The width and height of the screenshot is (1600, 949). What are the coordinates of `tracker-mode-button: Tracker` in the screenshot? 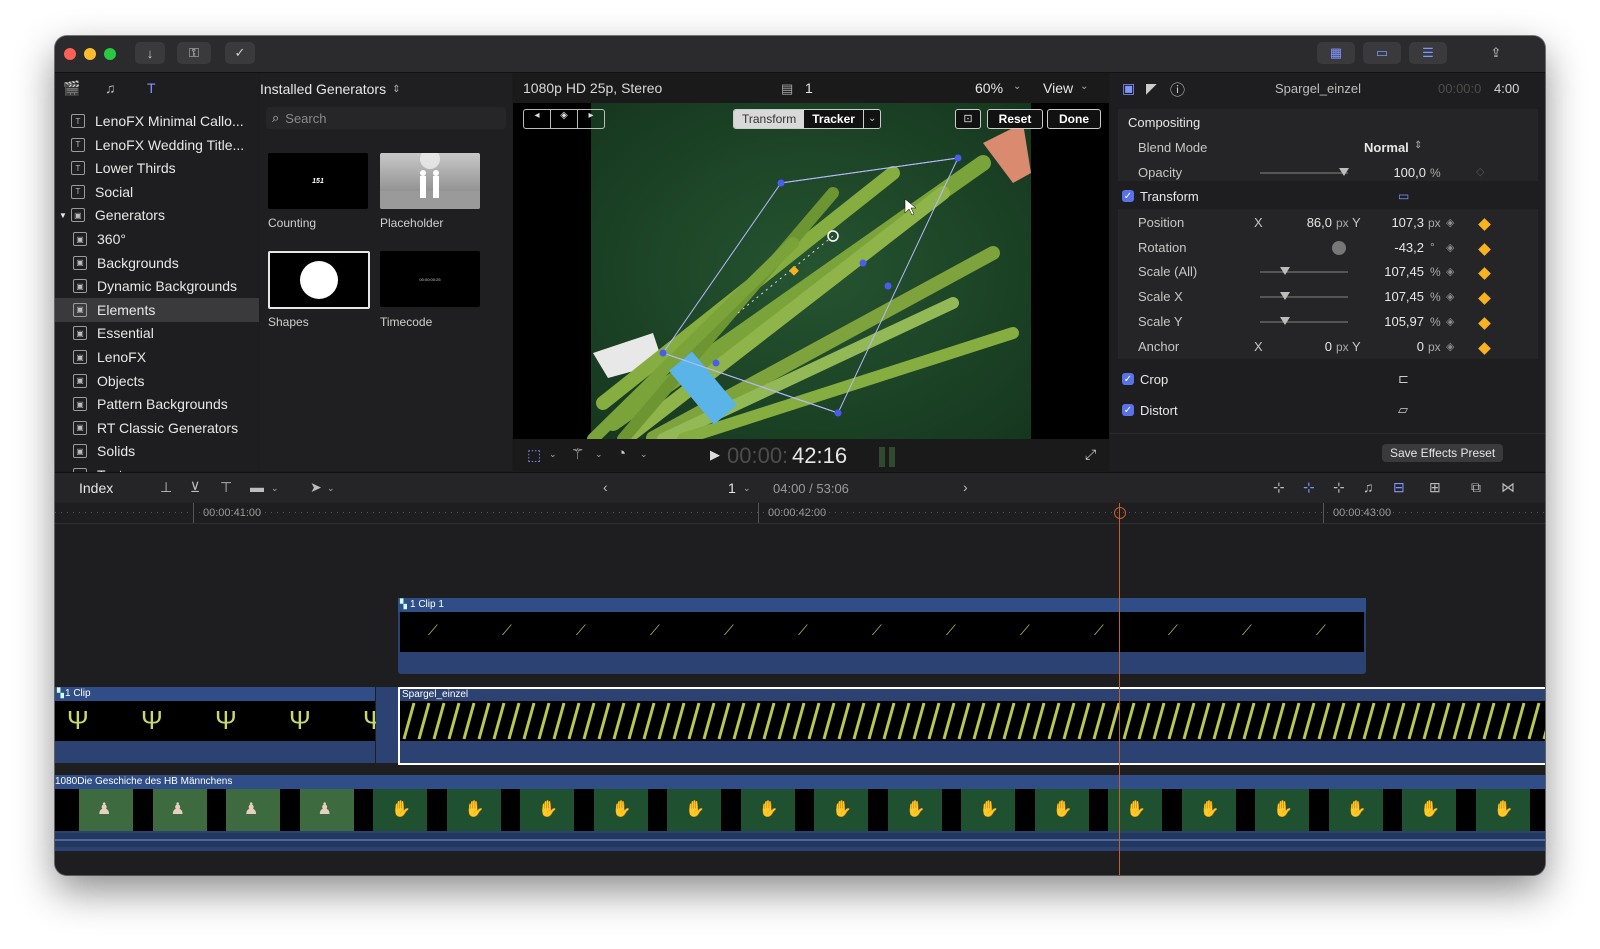 It's located at (833, 119).